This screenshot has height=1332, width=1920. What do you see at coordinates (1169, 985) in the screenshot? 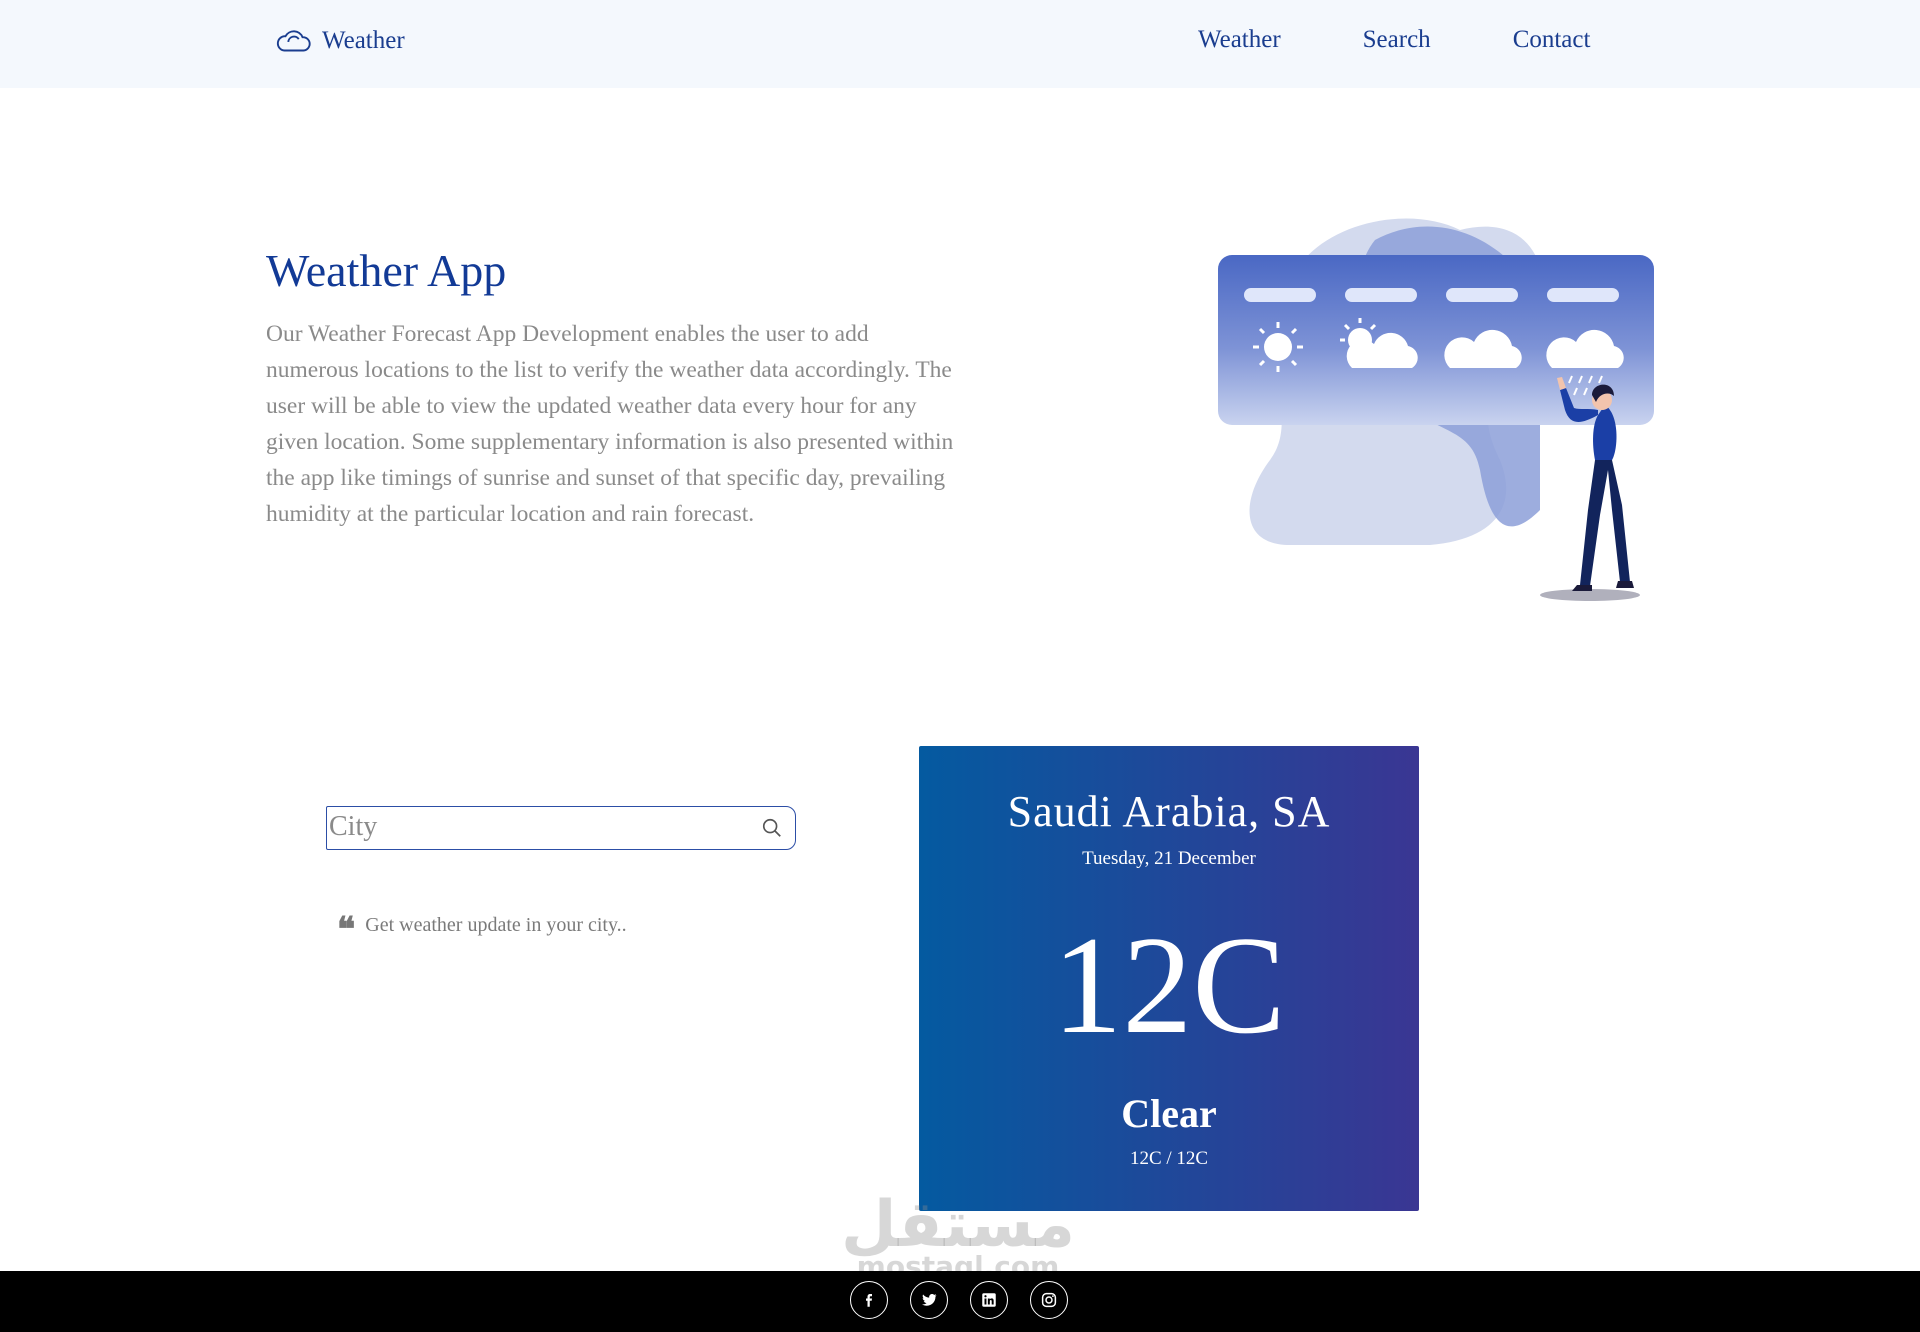
I see `weather-temperature: 12C` at bounding box center [1169, 985].